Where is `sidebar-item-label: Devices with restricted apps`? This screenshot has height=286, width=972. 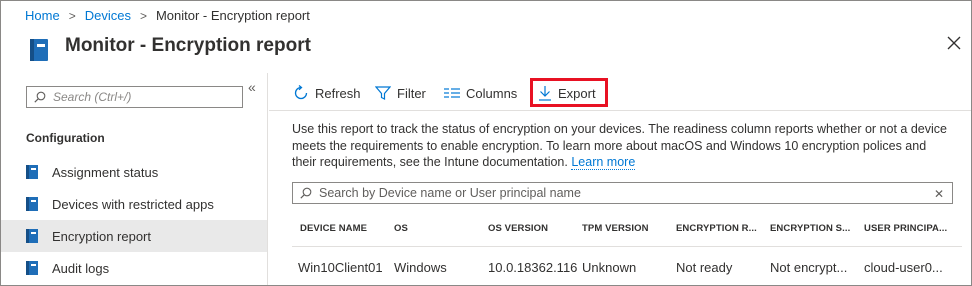 sidebar-item-label: Devices with restricted apps is located at coordinates (133, 204).